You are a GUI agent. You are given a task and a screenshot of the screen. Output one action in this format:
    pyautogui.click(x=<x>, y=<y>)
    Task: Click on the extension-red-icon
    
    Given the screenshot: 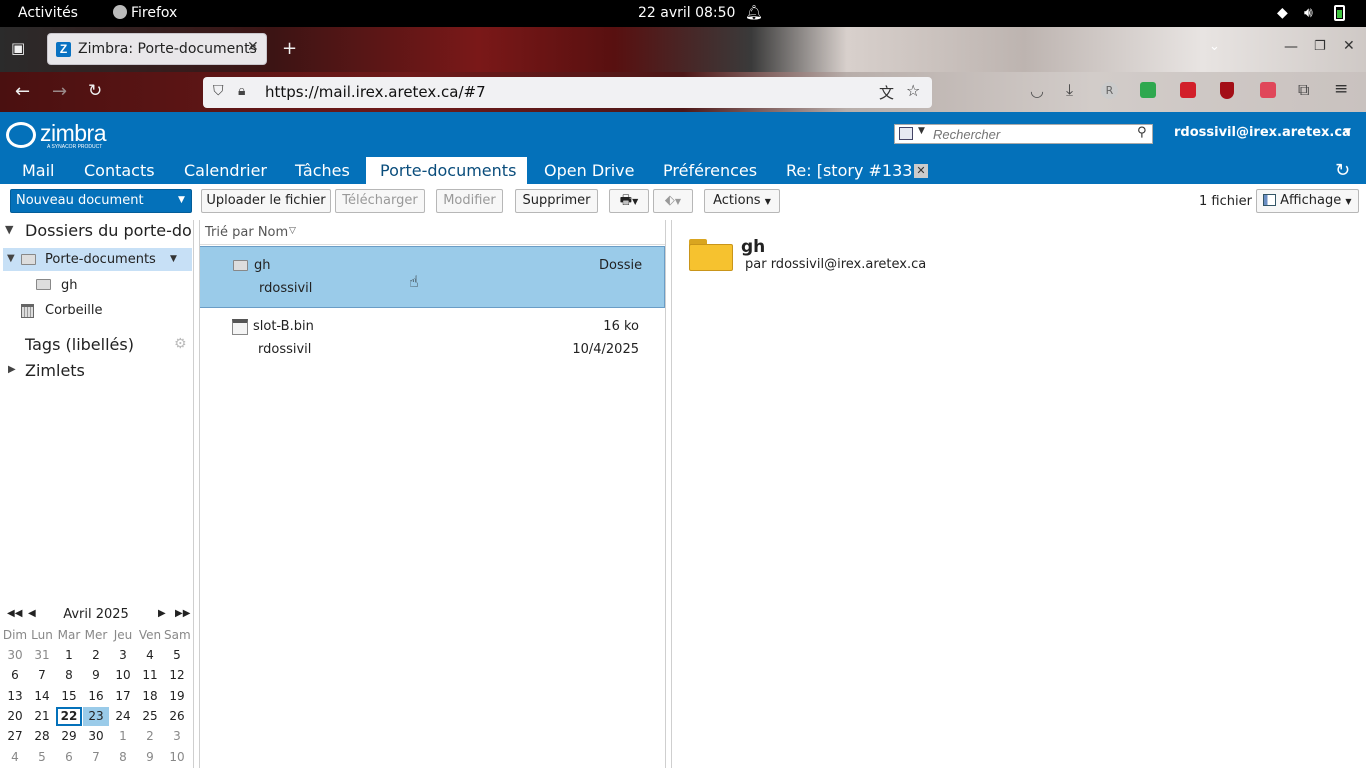 What is the action you would take?
    pyautogui.click(x=1188, y=90)
    